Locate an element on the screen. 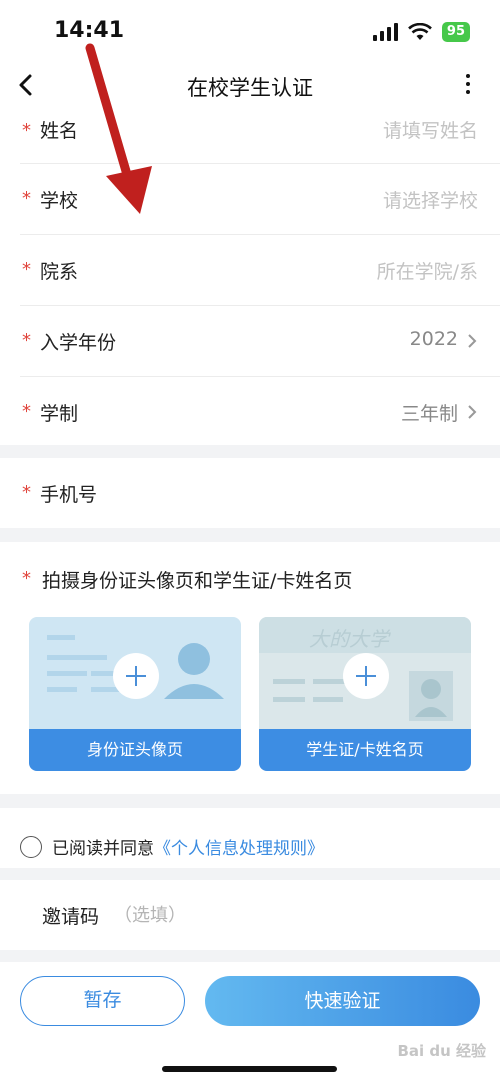  student-card-caption: 学生证/卡姓名页 is located at coordinates (365, 750).